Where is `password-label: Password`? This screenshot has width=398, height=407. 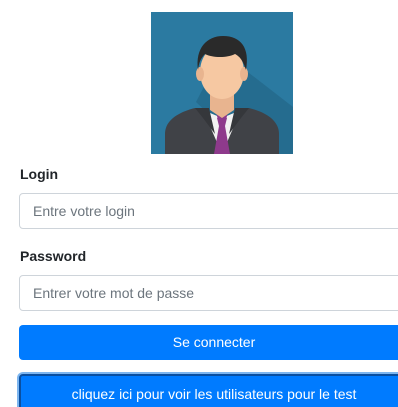 password-label: Password is located at coordinates (53, 256).